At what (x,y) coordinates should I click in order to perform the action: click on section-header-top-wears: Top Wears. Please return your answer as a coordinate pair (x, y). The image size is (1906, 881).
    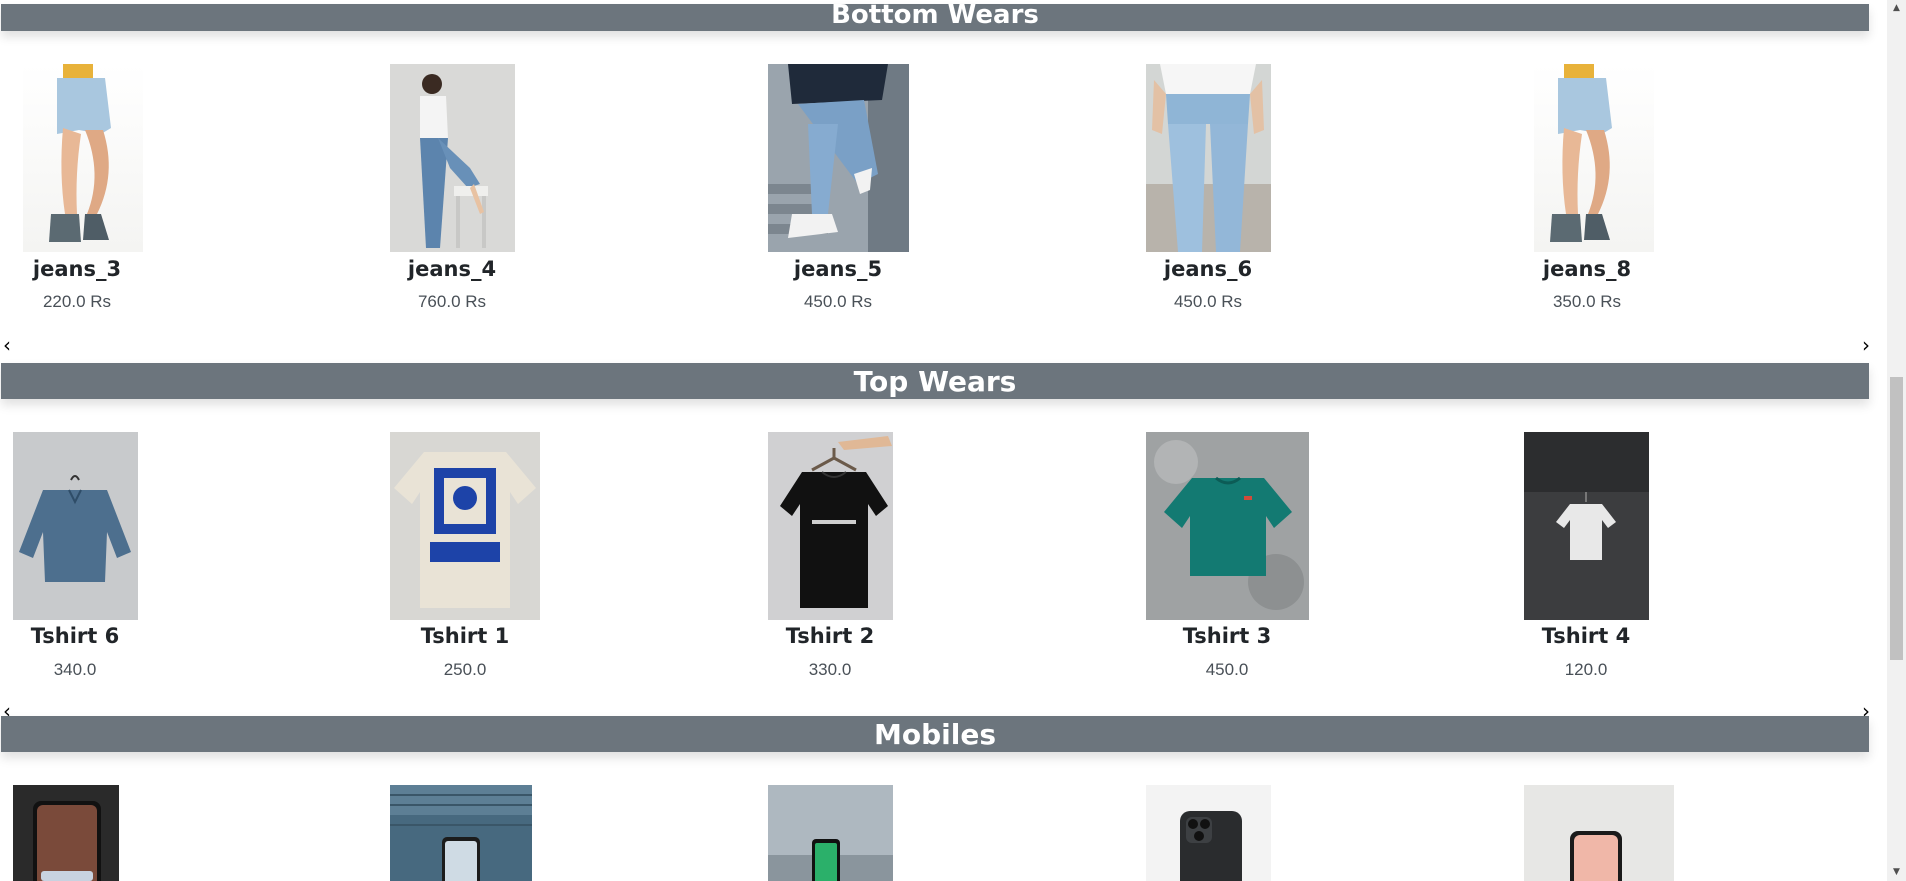
    Looking at the image, I should click on (935, 381).